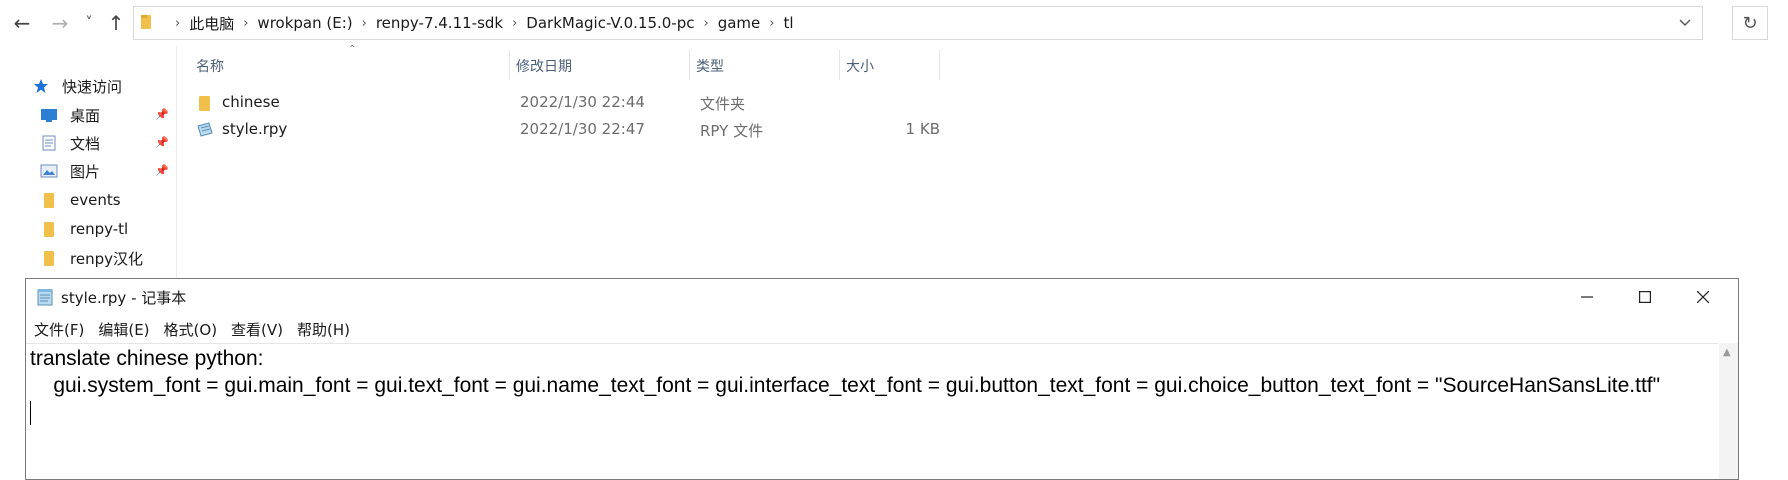 The image size is (1788, 480). I want to click on sidebar-item-quick-access: 快速访问, so click(76, 86).